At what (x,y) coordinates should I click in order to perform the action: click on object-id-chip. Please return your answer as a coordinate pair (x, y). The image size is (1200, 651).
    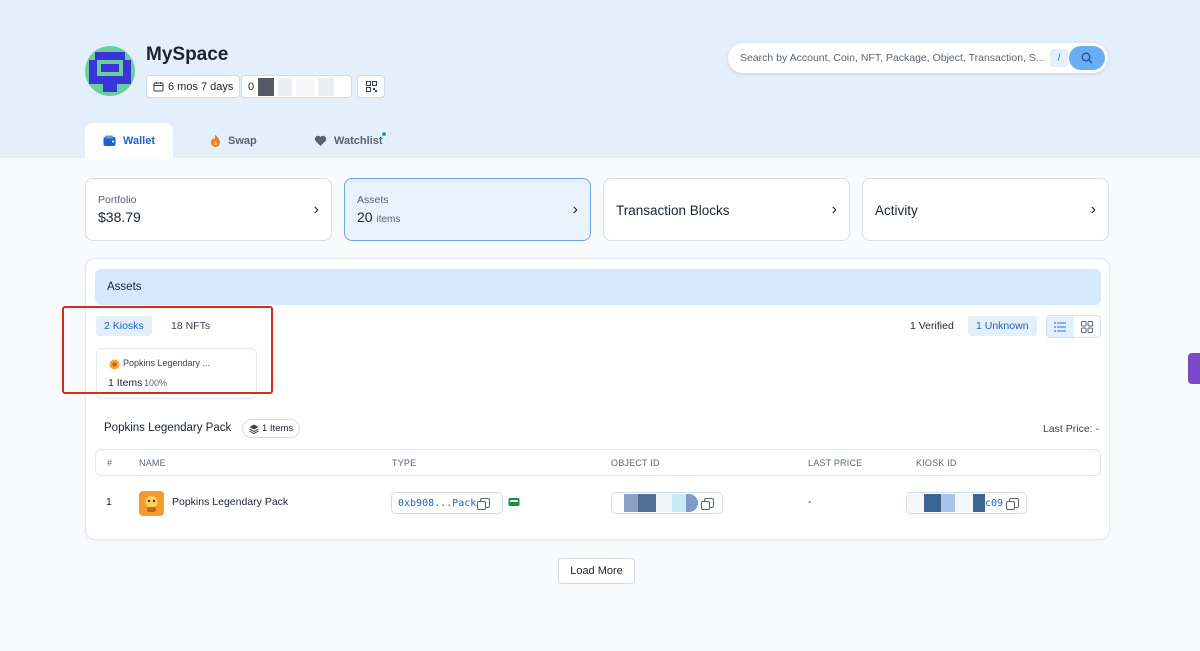
    Looking at the image, I should click on (667, 503).